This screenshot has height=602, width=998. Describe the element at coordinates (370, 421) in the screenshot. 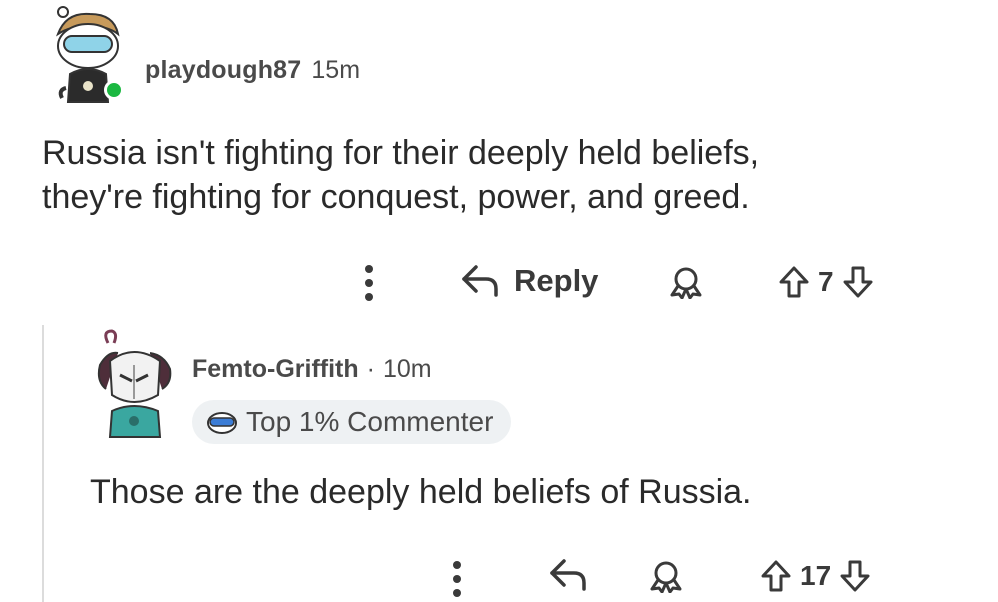

I see `badge-label: Top 1% Commenter` at that location.